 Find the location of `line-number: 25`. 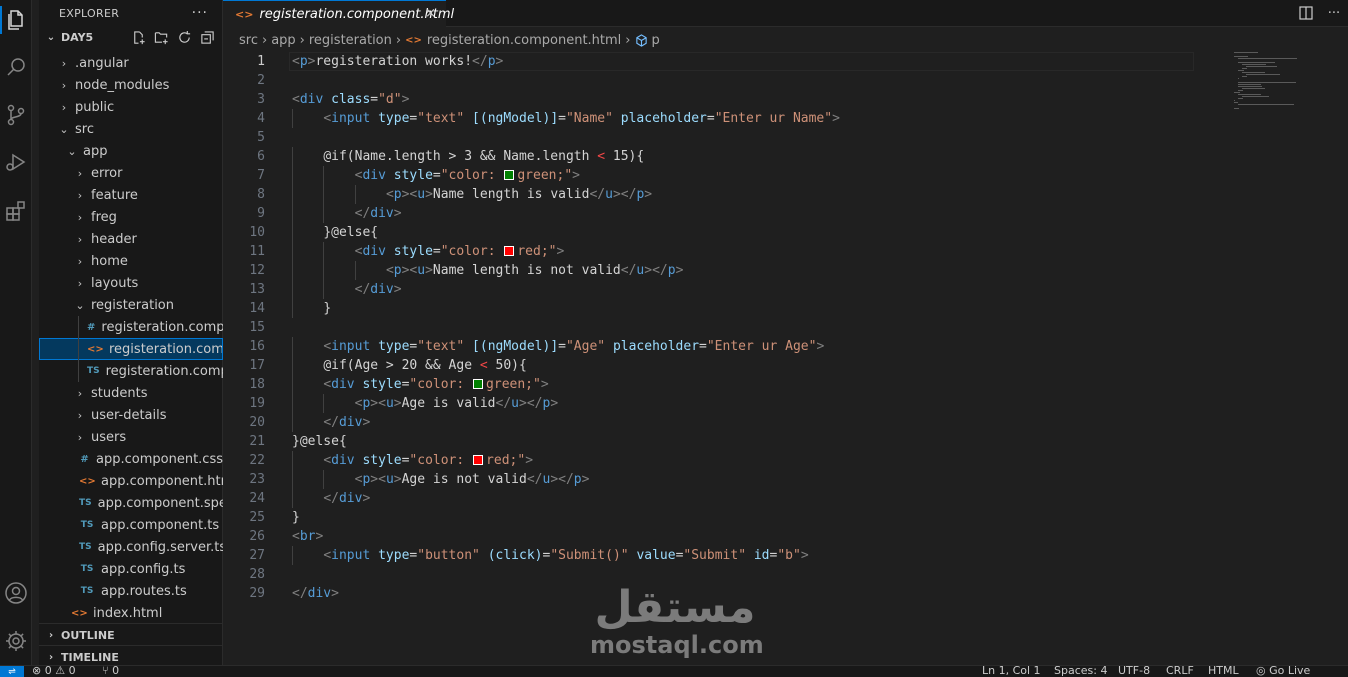

line-number: 25 is located at coordinates (257, 517).